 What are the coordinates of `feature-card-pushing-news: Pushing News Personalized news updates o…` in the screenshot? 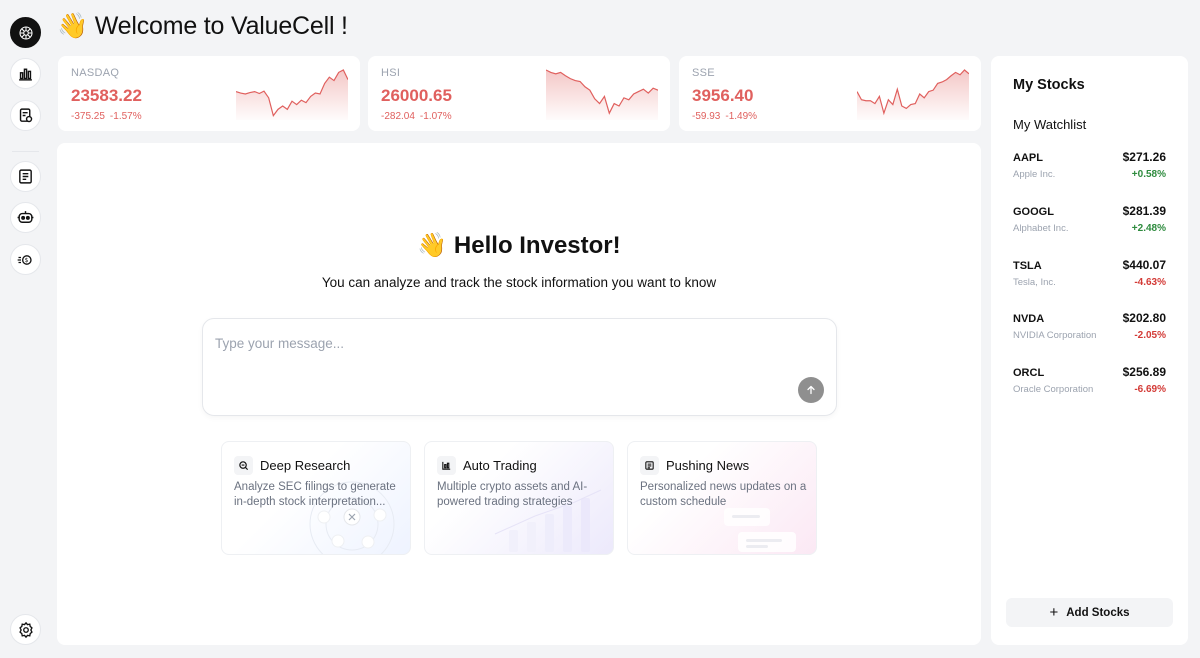 It's located at (722, 498).